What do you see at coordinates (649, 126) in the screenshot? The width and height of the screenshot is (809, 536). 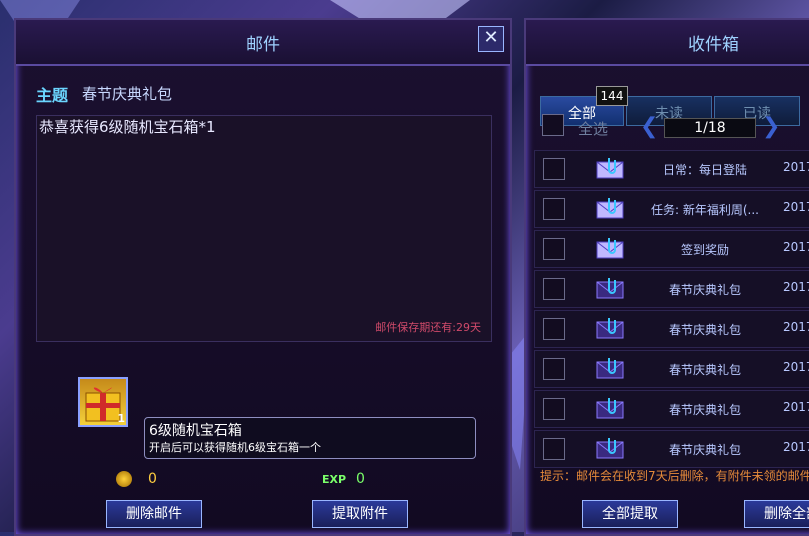 I see `prev-page-icon: ❮` at bounding box center [649, 126].